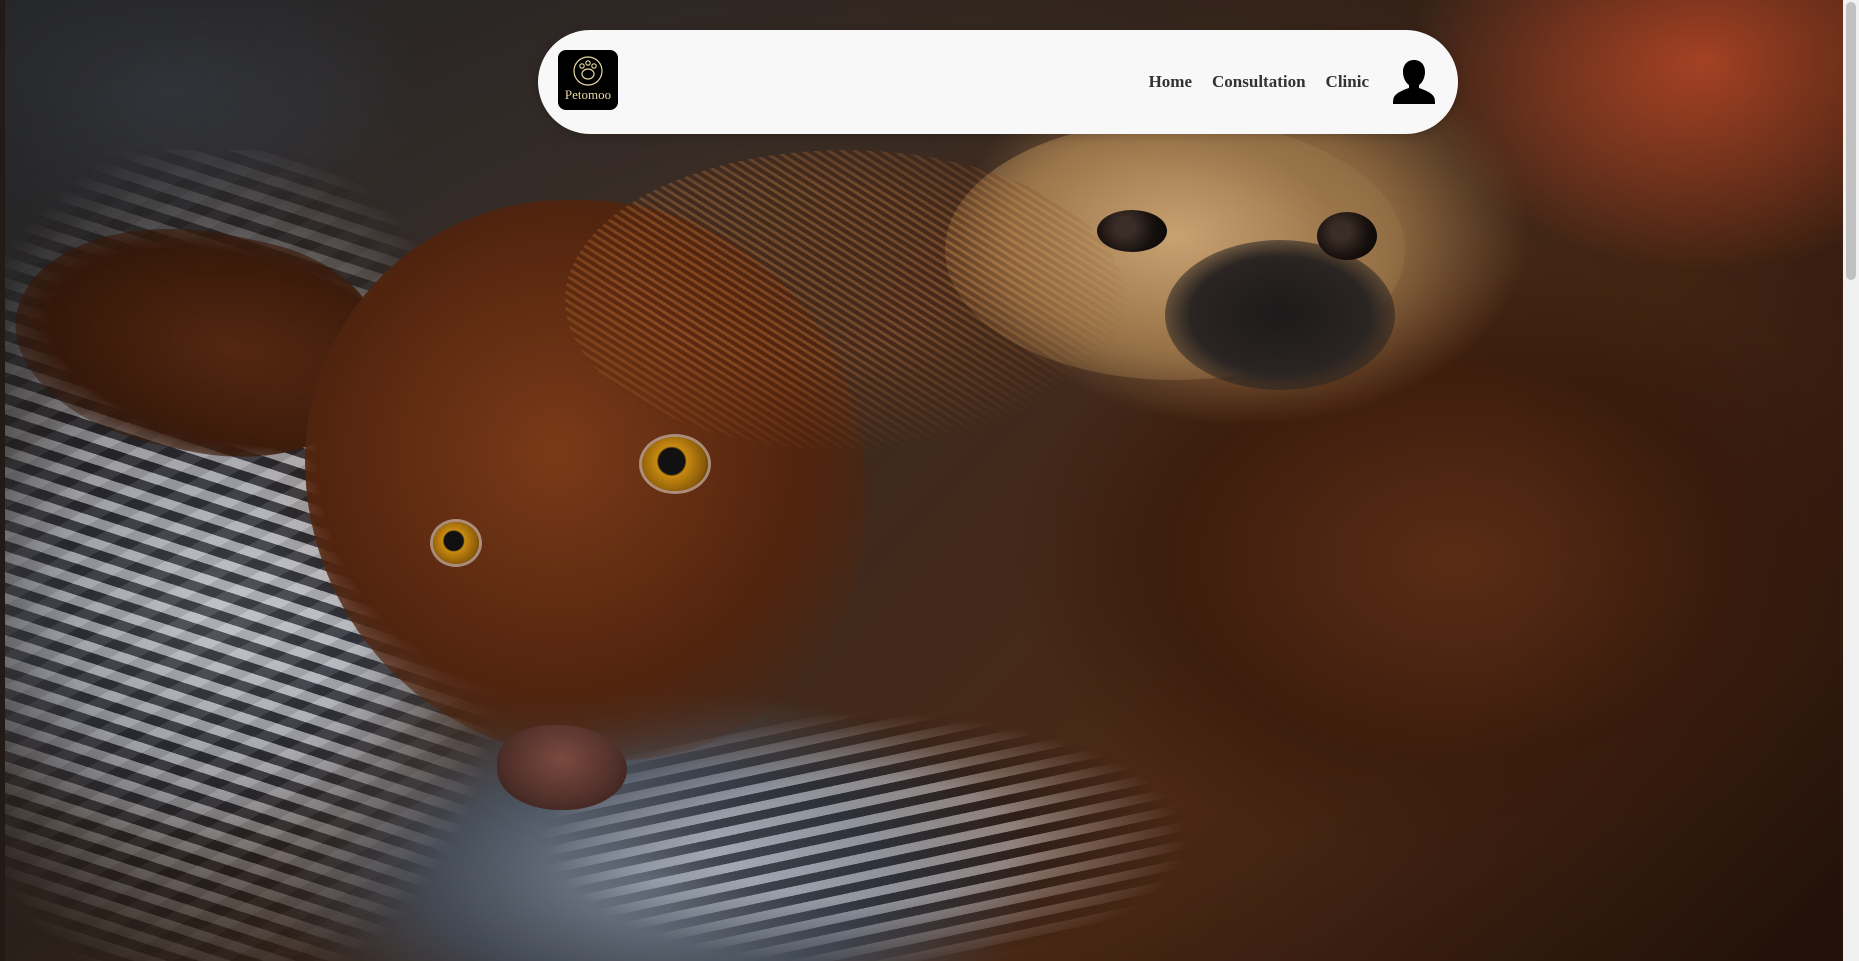  What do you see at coordinates (1170, 82) in the screenshot?
I see `nav-home-link: Home` at bounding box center [1170, 82].